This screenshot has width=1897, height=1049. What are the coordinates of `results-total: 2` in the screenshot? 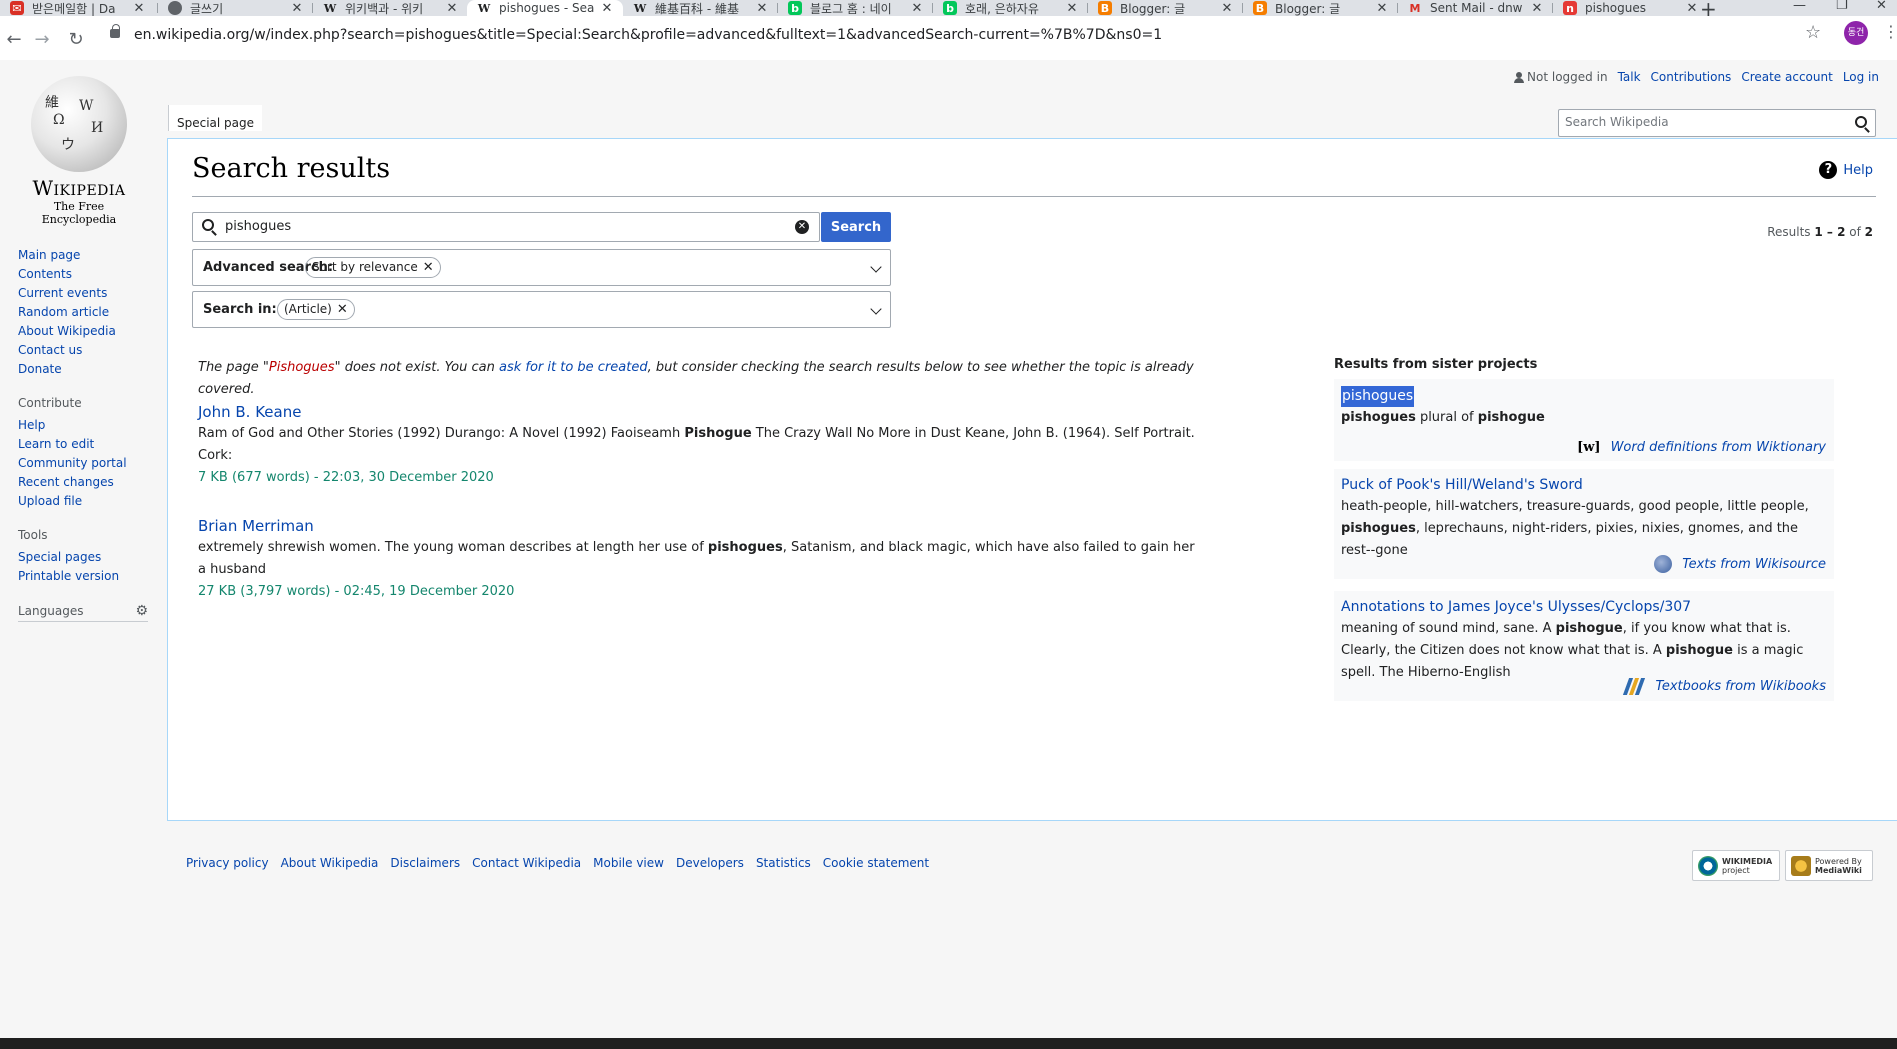 It's located at (1868, 232).